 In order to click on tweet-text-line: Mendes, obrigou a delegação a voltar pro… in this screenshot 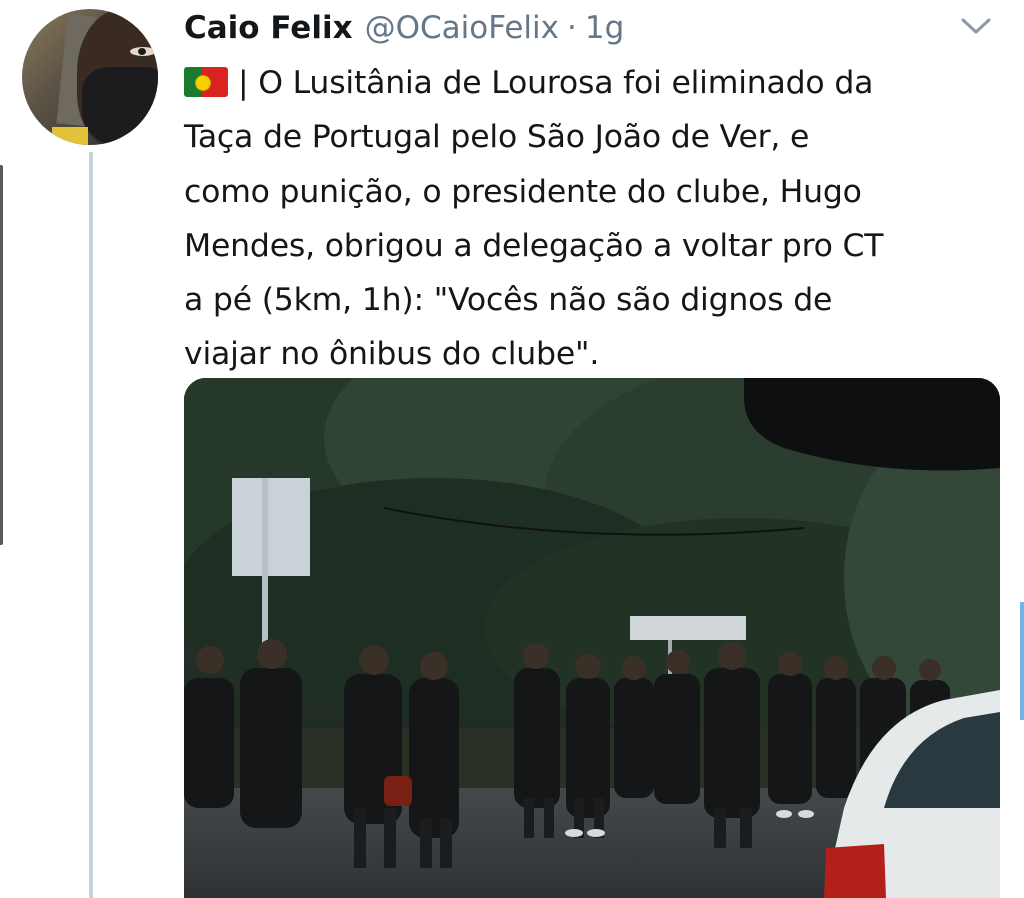, I will do `click(534, 245)`.